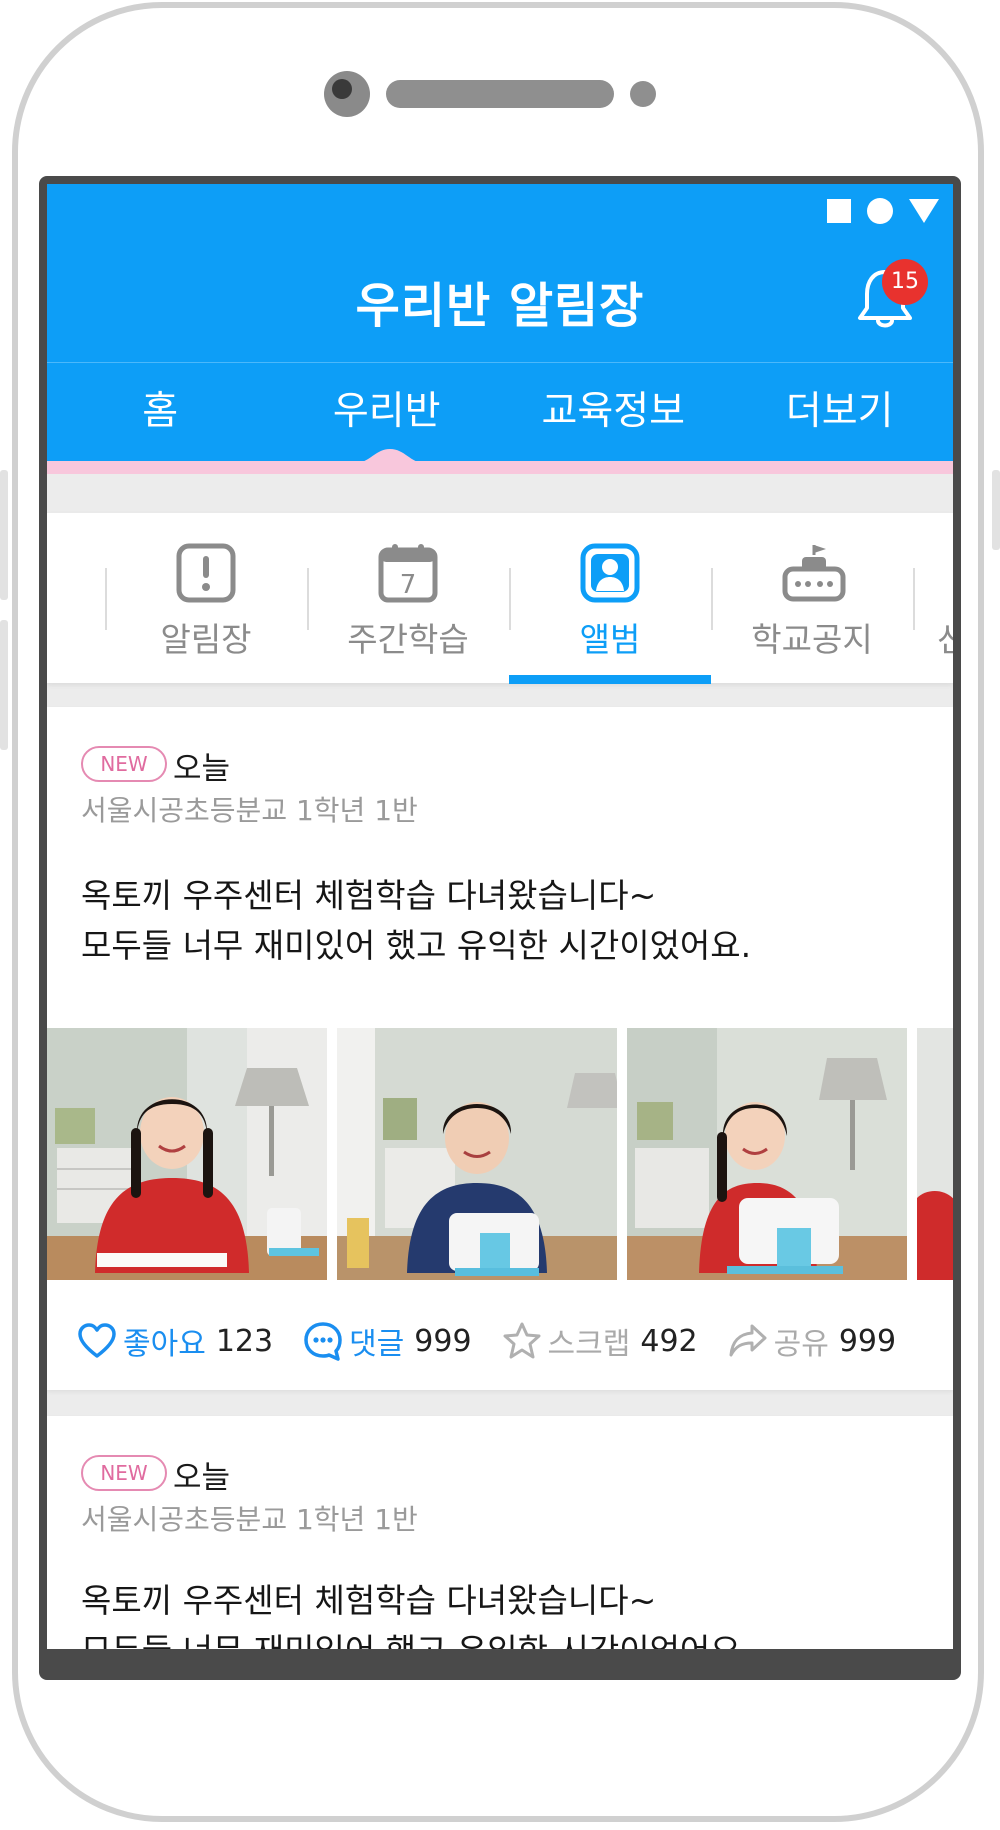 Image resolution: width=1000 pixels, height=1830 pixels. What do you see at coordinates (669, 1341) in the screenshot?
I see `scrap-count: 492` at bounding box center [669, 1341].